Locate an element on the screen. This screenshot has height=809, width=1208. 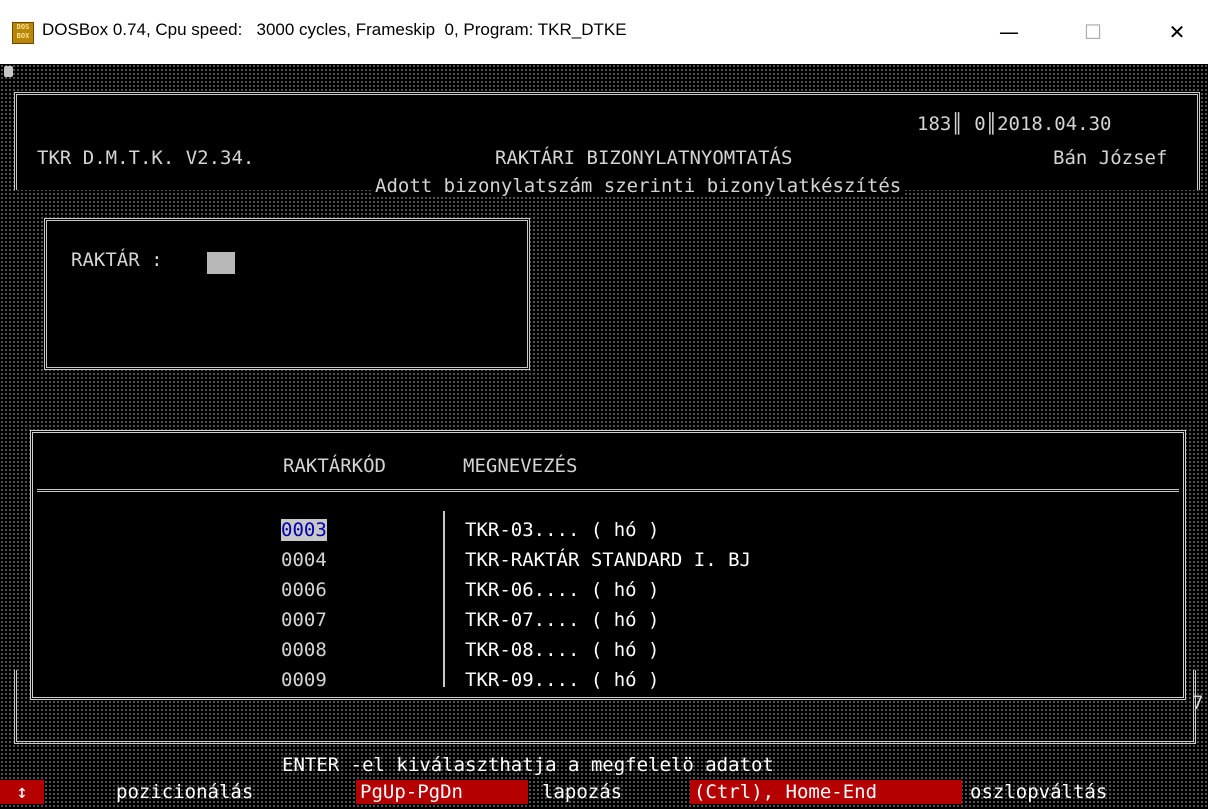
list-item: 0008 TKR-08.... ( hó ) is located at coordinates (603, 654).